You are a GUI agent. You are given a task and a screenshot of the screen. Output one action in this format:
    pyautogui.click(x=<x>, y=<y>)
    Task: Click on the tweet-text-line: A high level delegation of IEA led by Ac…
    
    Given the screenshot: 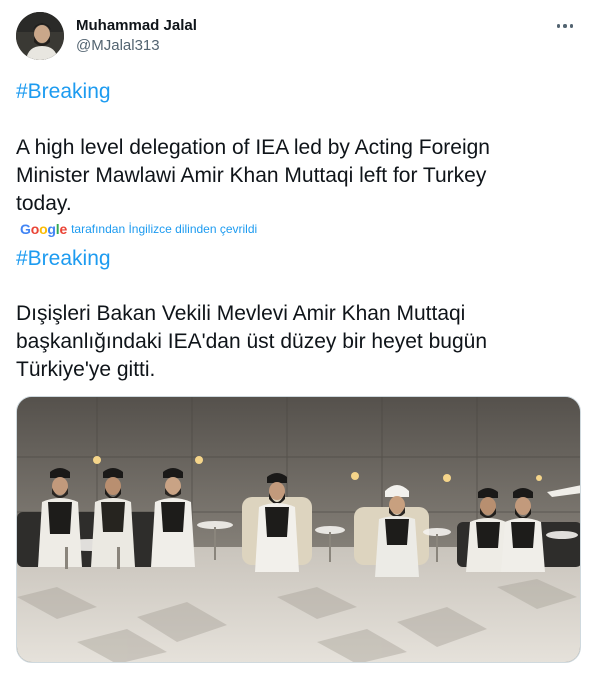 What is the action you would take?
    pyautogui.click(x=253, y=147)
    